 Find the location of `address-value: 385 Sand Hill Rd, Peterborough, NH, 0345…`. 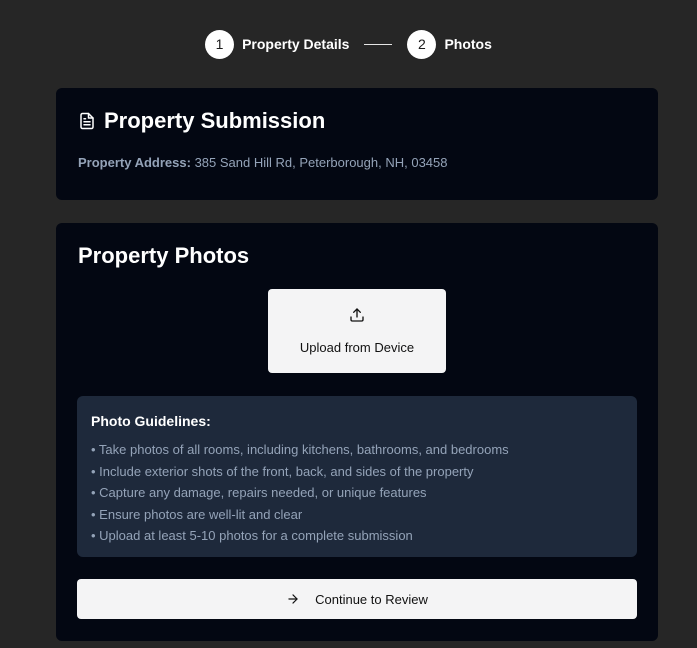

address-value: 385 Sand Hill Rd, Peterborough, NH, 0345… is located at coordinates (321, 162).